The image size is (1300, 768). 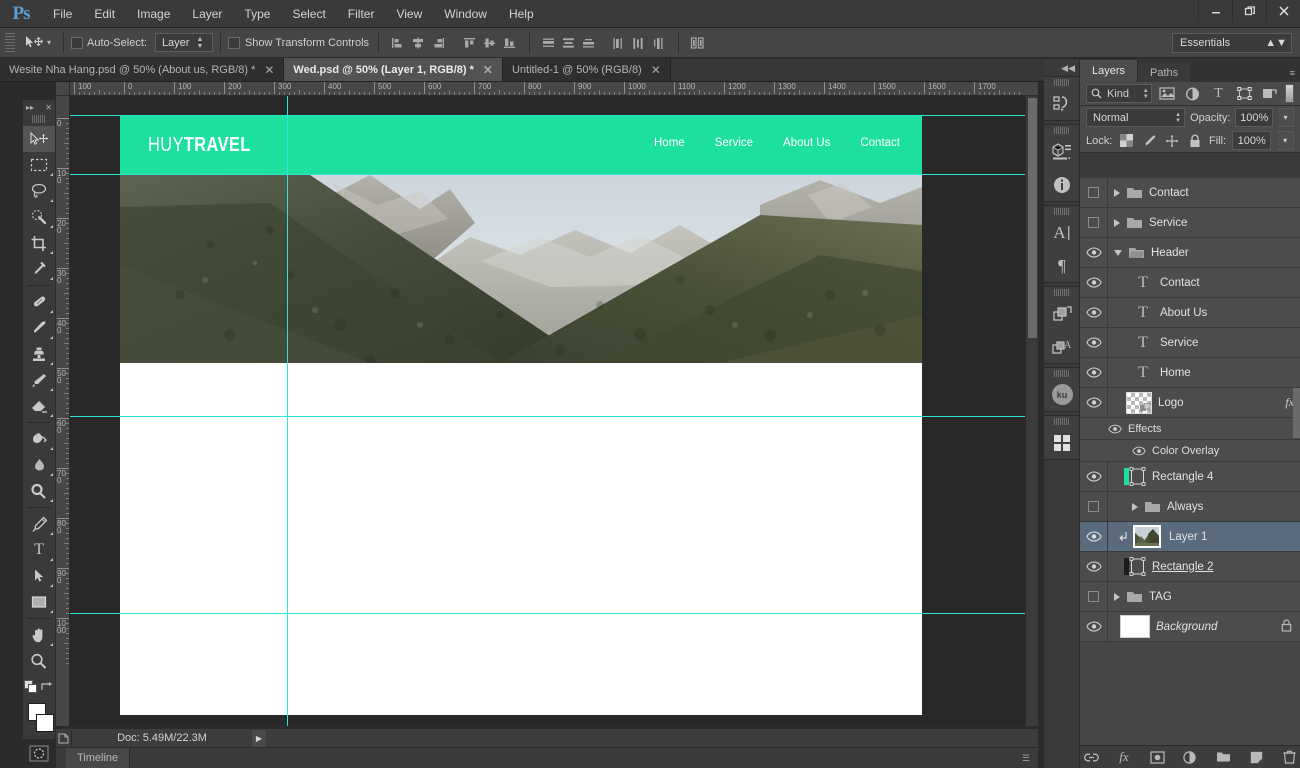 I want to click on tools-panel-grip, so click(x=39, y=119).